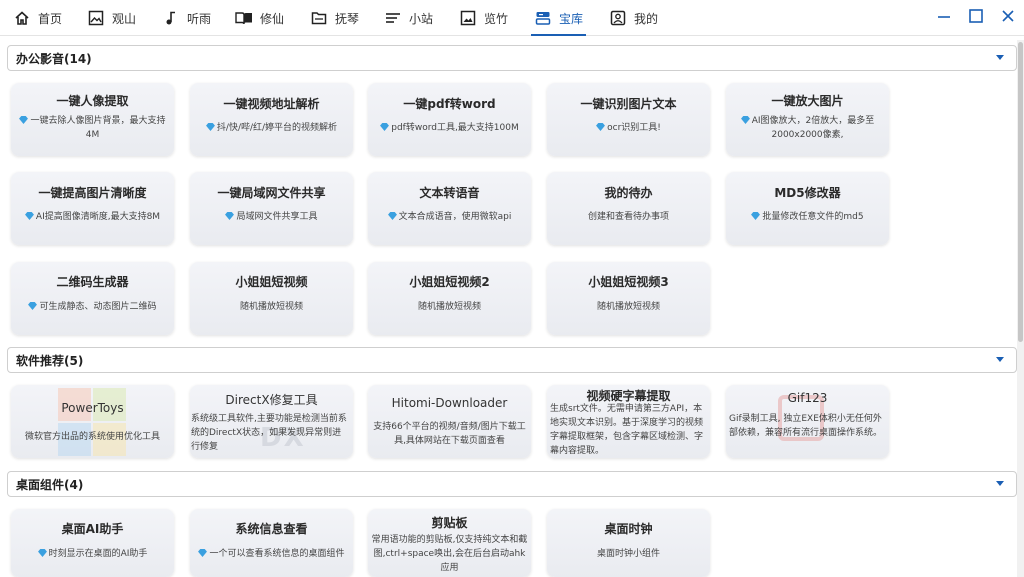  Describe the element at coordinates (496, 18) in the screenshot. I see `nav-label: 览竹` at that location.